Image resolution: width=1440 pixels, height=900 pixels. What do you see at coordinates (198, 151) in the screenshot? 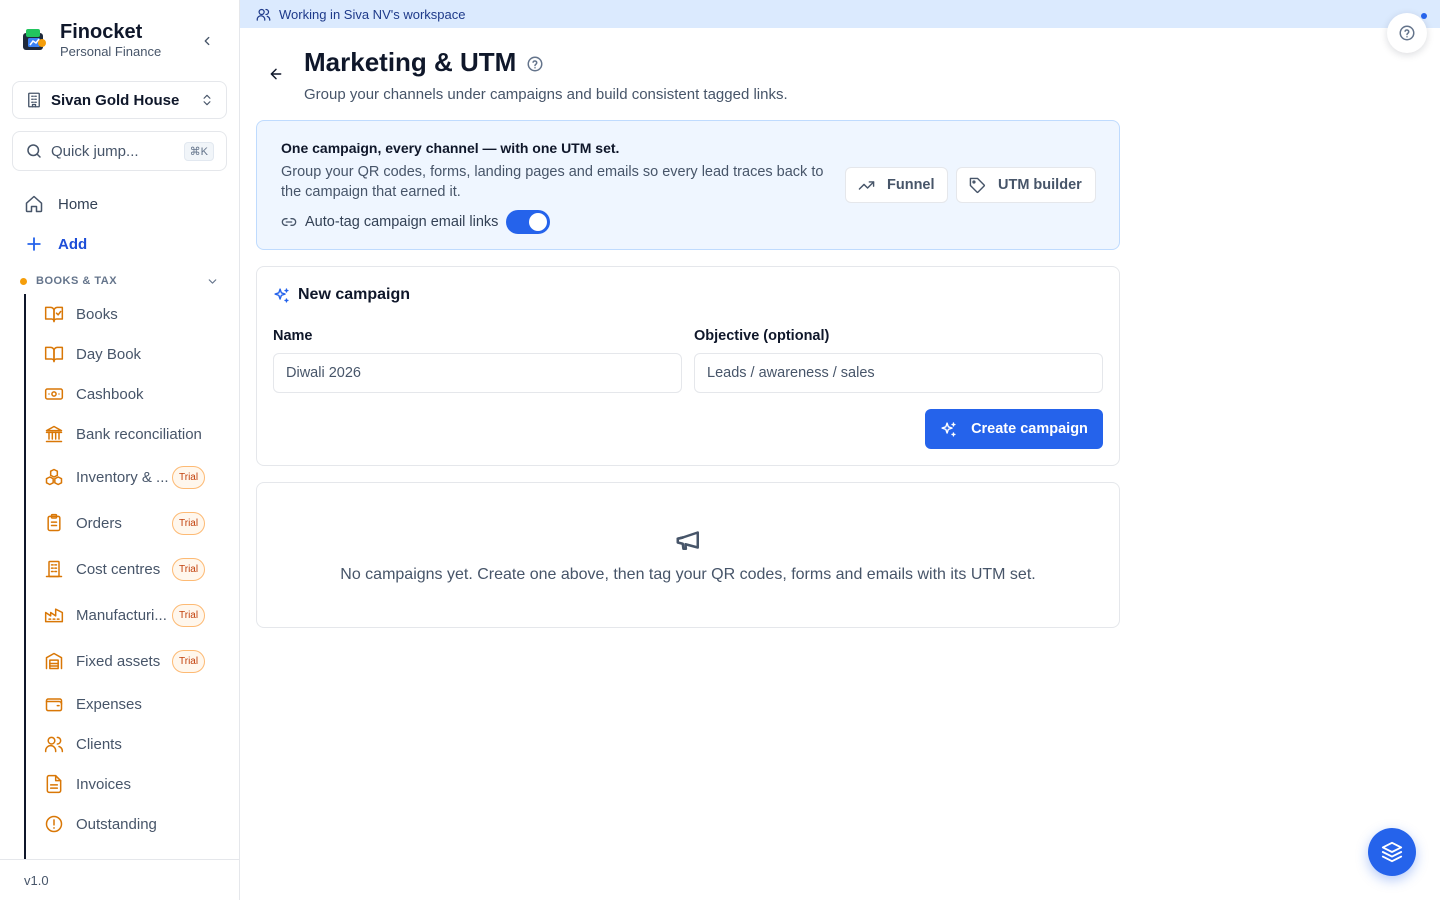
I see `quick-jump-shortcut: ⌘K` at bounding box center [198, 151].